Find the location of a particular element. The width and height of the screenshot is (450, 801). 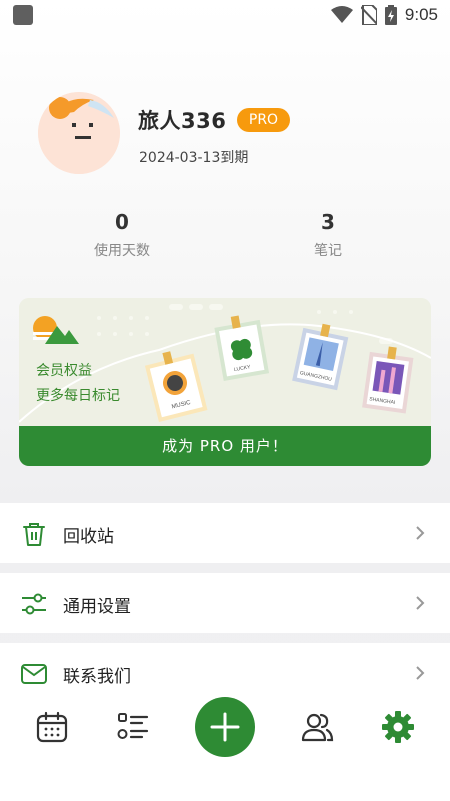

menu-item-recycle-bin: 回收站 is located at coordinates (225, 533).